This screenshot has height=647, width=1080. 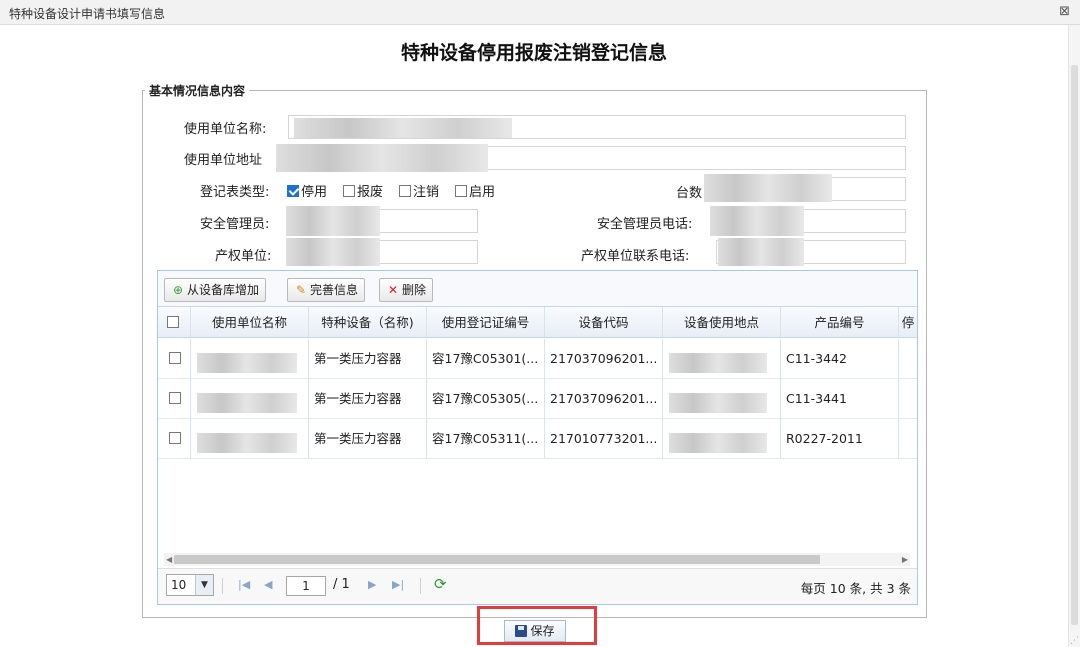 What do you see at coordinates (689, 193) in the screenshot?
I see `count-label: 台数` at bounding box center [689, 193].